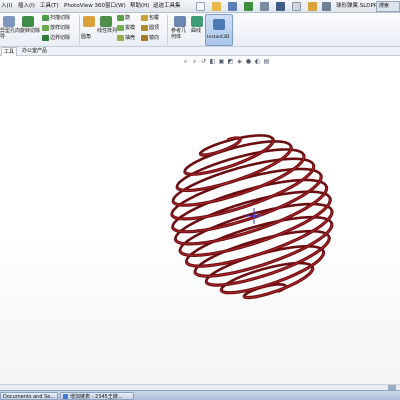  What do you see at coordinates (196, 31) in the screenshot?
I see `curves-button: 曲线` at bounding box center [196, 31].